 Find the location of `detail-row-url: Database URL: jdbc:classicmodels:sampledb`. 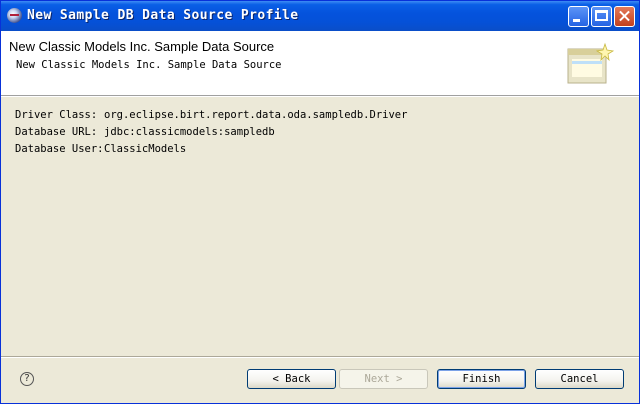

detail-row-url: Database URL: jdbc:classicmodels:sampledb is located at coordinates (211, 134).